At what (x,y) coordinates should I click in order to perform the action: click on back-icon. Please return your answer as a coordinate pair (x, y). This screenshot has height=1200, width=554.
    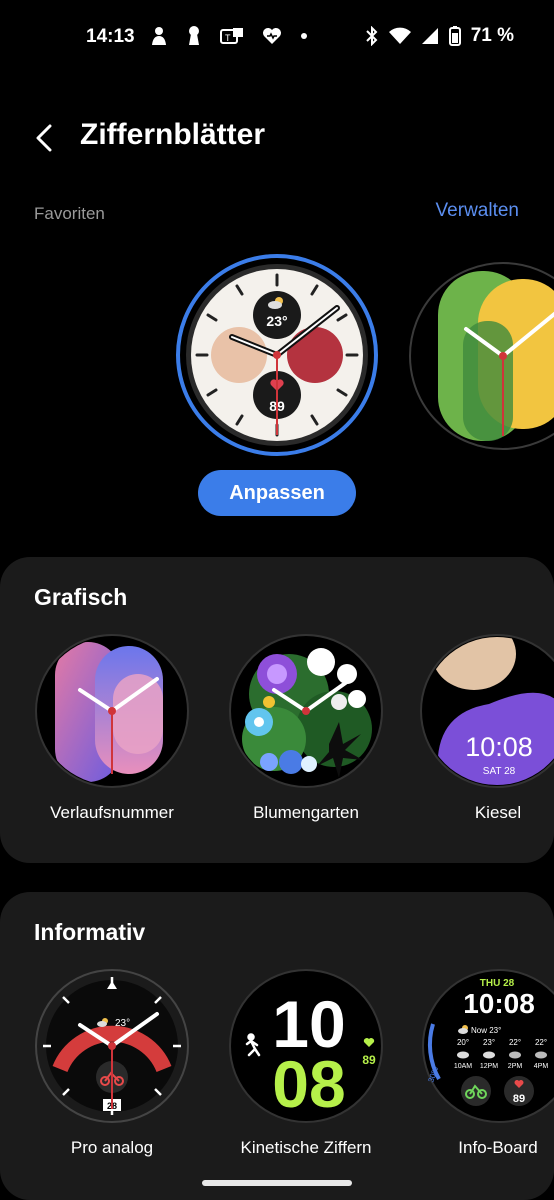
    Looking at the image, I should click on (46, 138).